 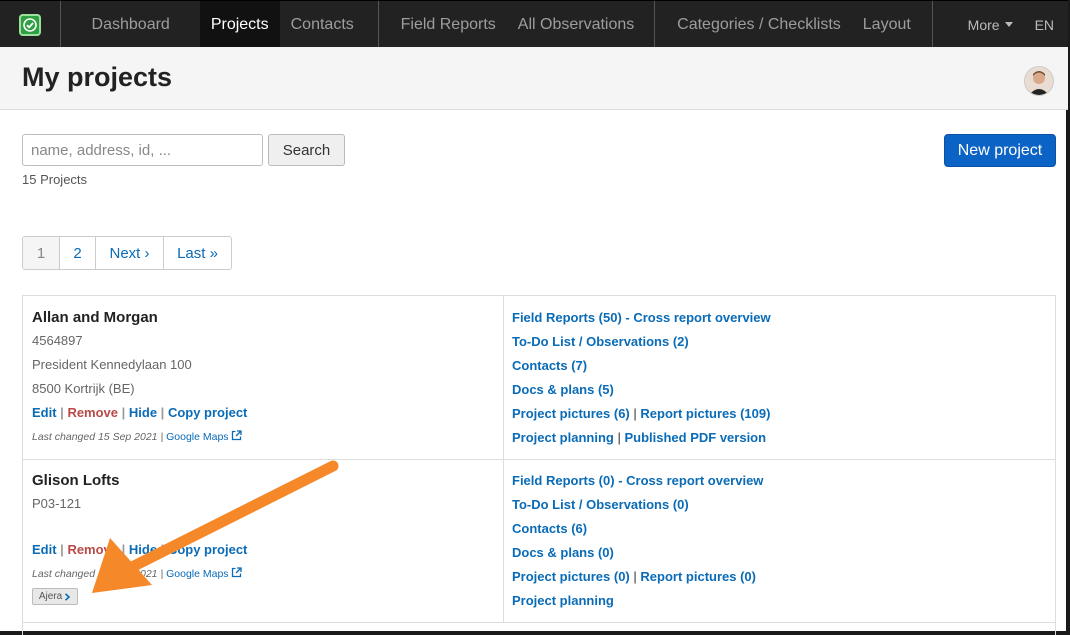 I want to click on field-reports-link: Field Reports (50), so click(x=567, y=317).